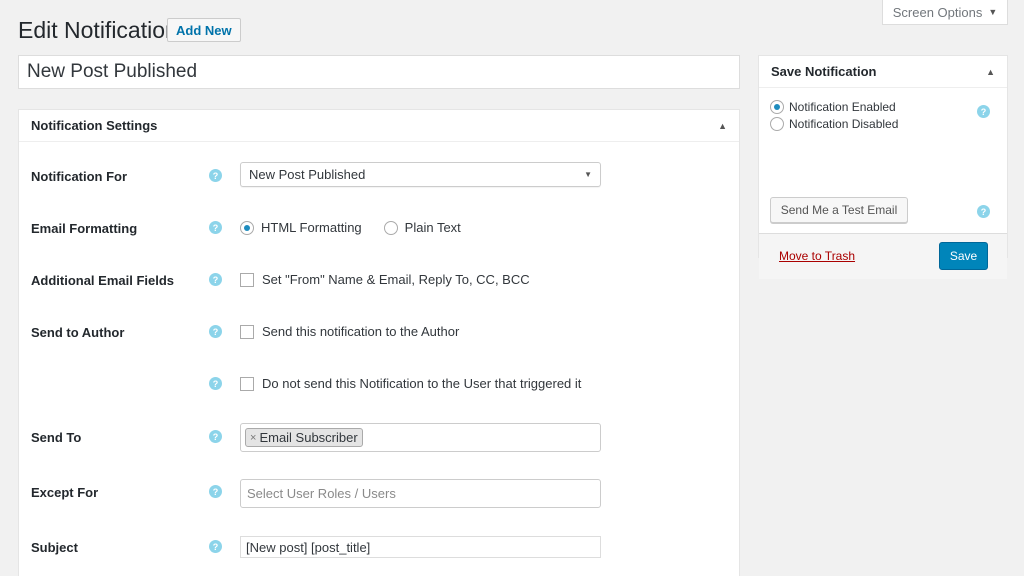 The height and width of the screenshot is (576, 1024). Describe the element at coordinates (204, 30) in the screenshot. I see `add-new-button: Add New` at that location.